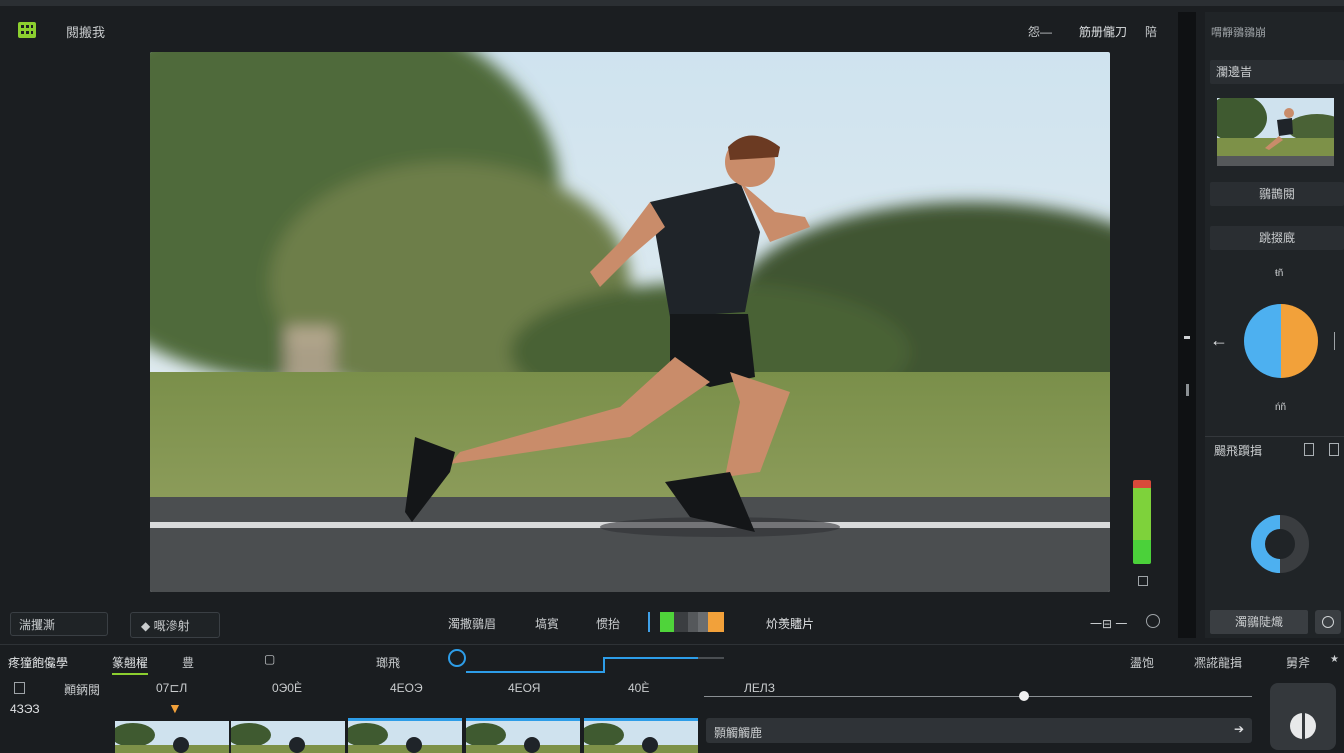 This screenshot has width=1344, height=753. I want to click on paste-icon, so click(1334, 449).